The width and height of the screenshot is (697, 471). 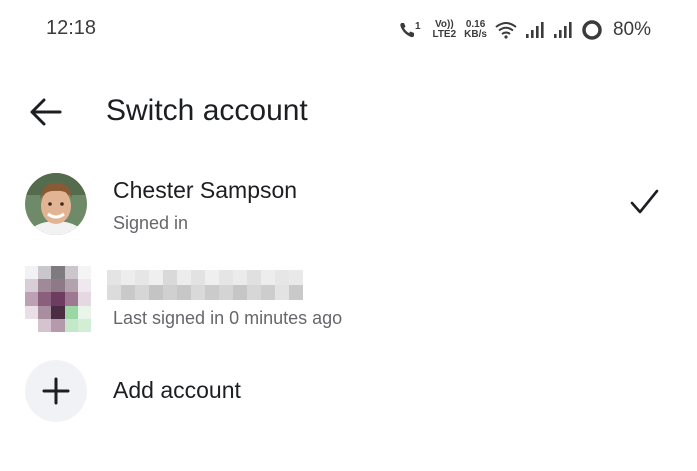 I want to click on back-button, so click(x=46, y=112).